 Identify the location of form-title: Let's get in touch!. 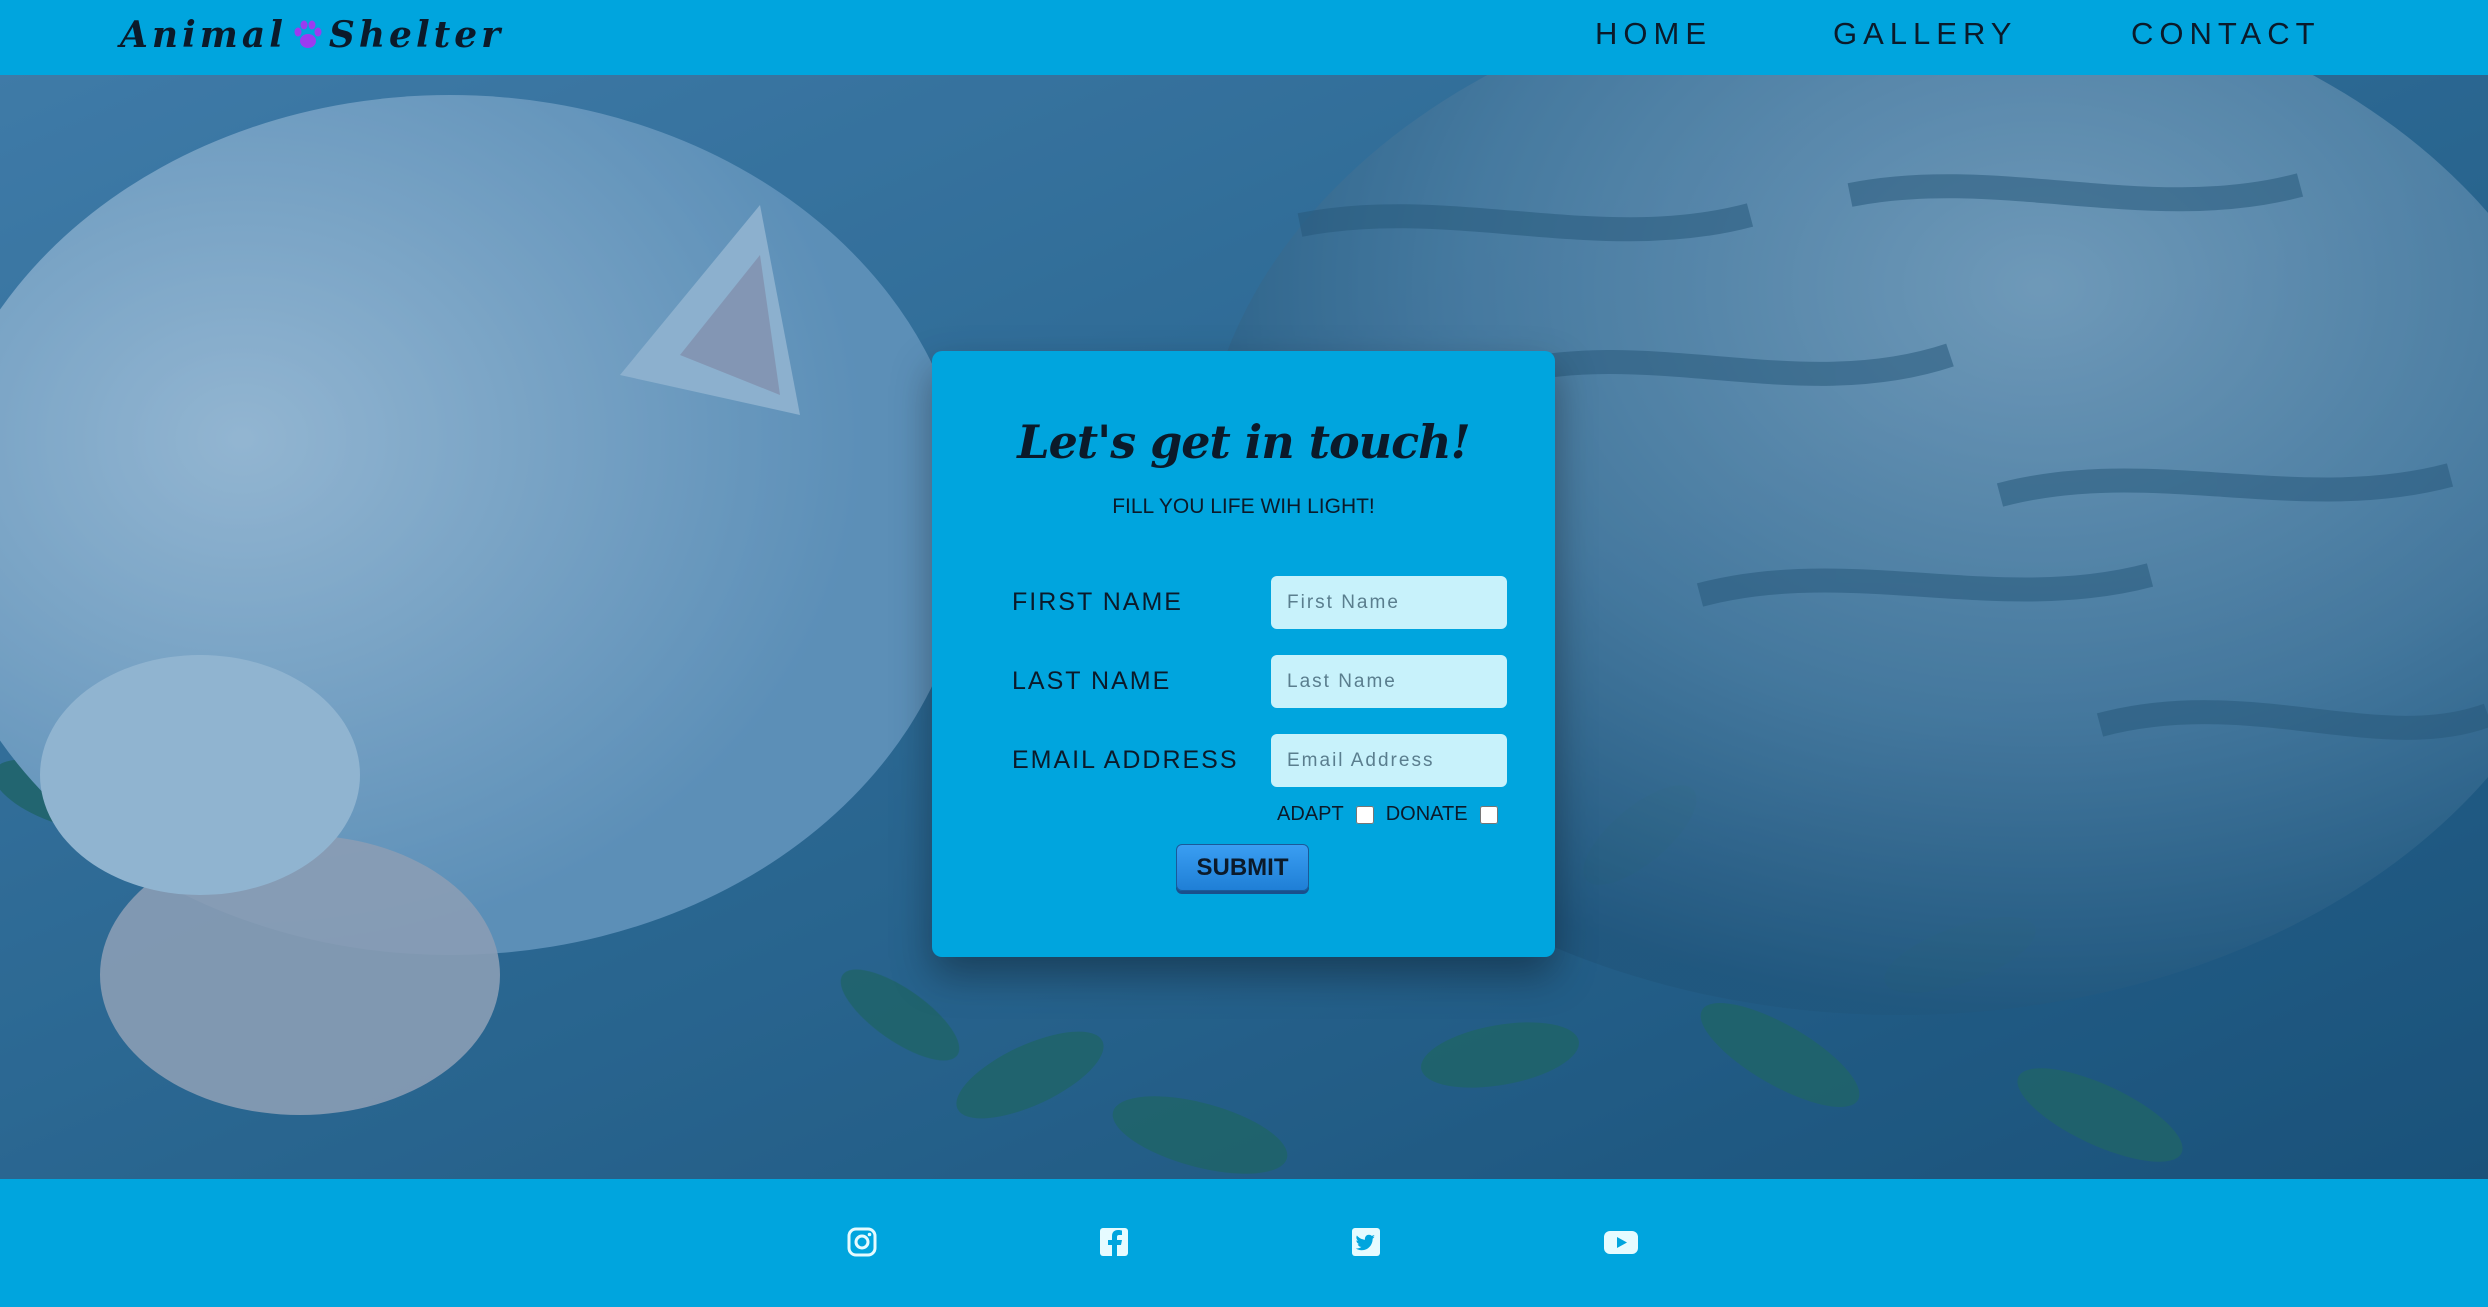
(1244, 442).